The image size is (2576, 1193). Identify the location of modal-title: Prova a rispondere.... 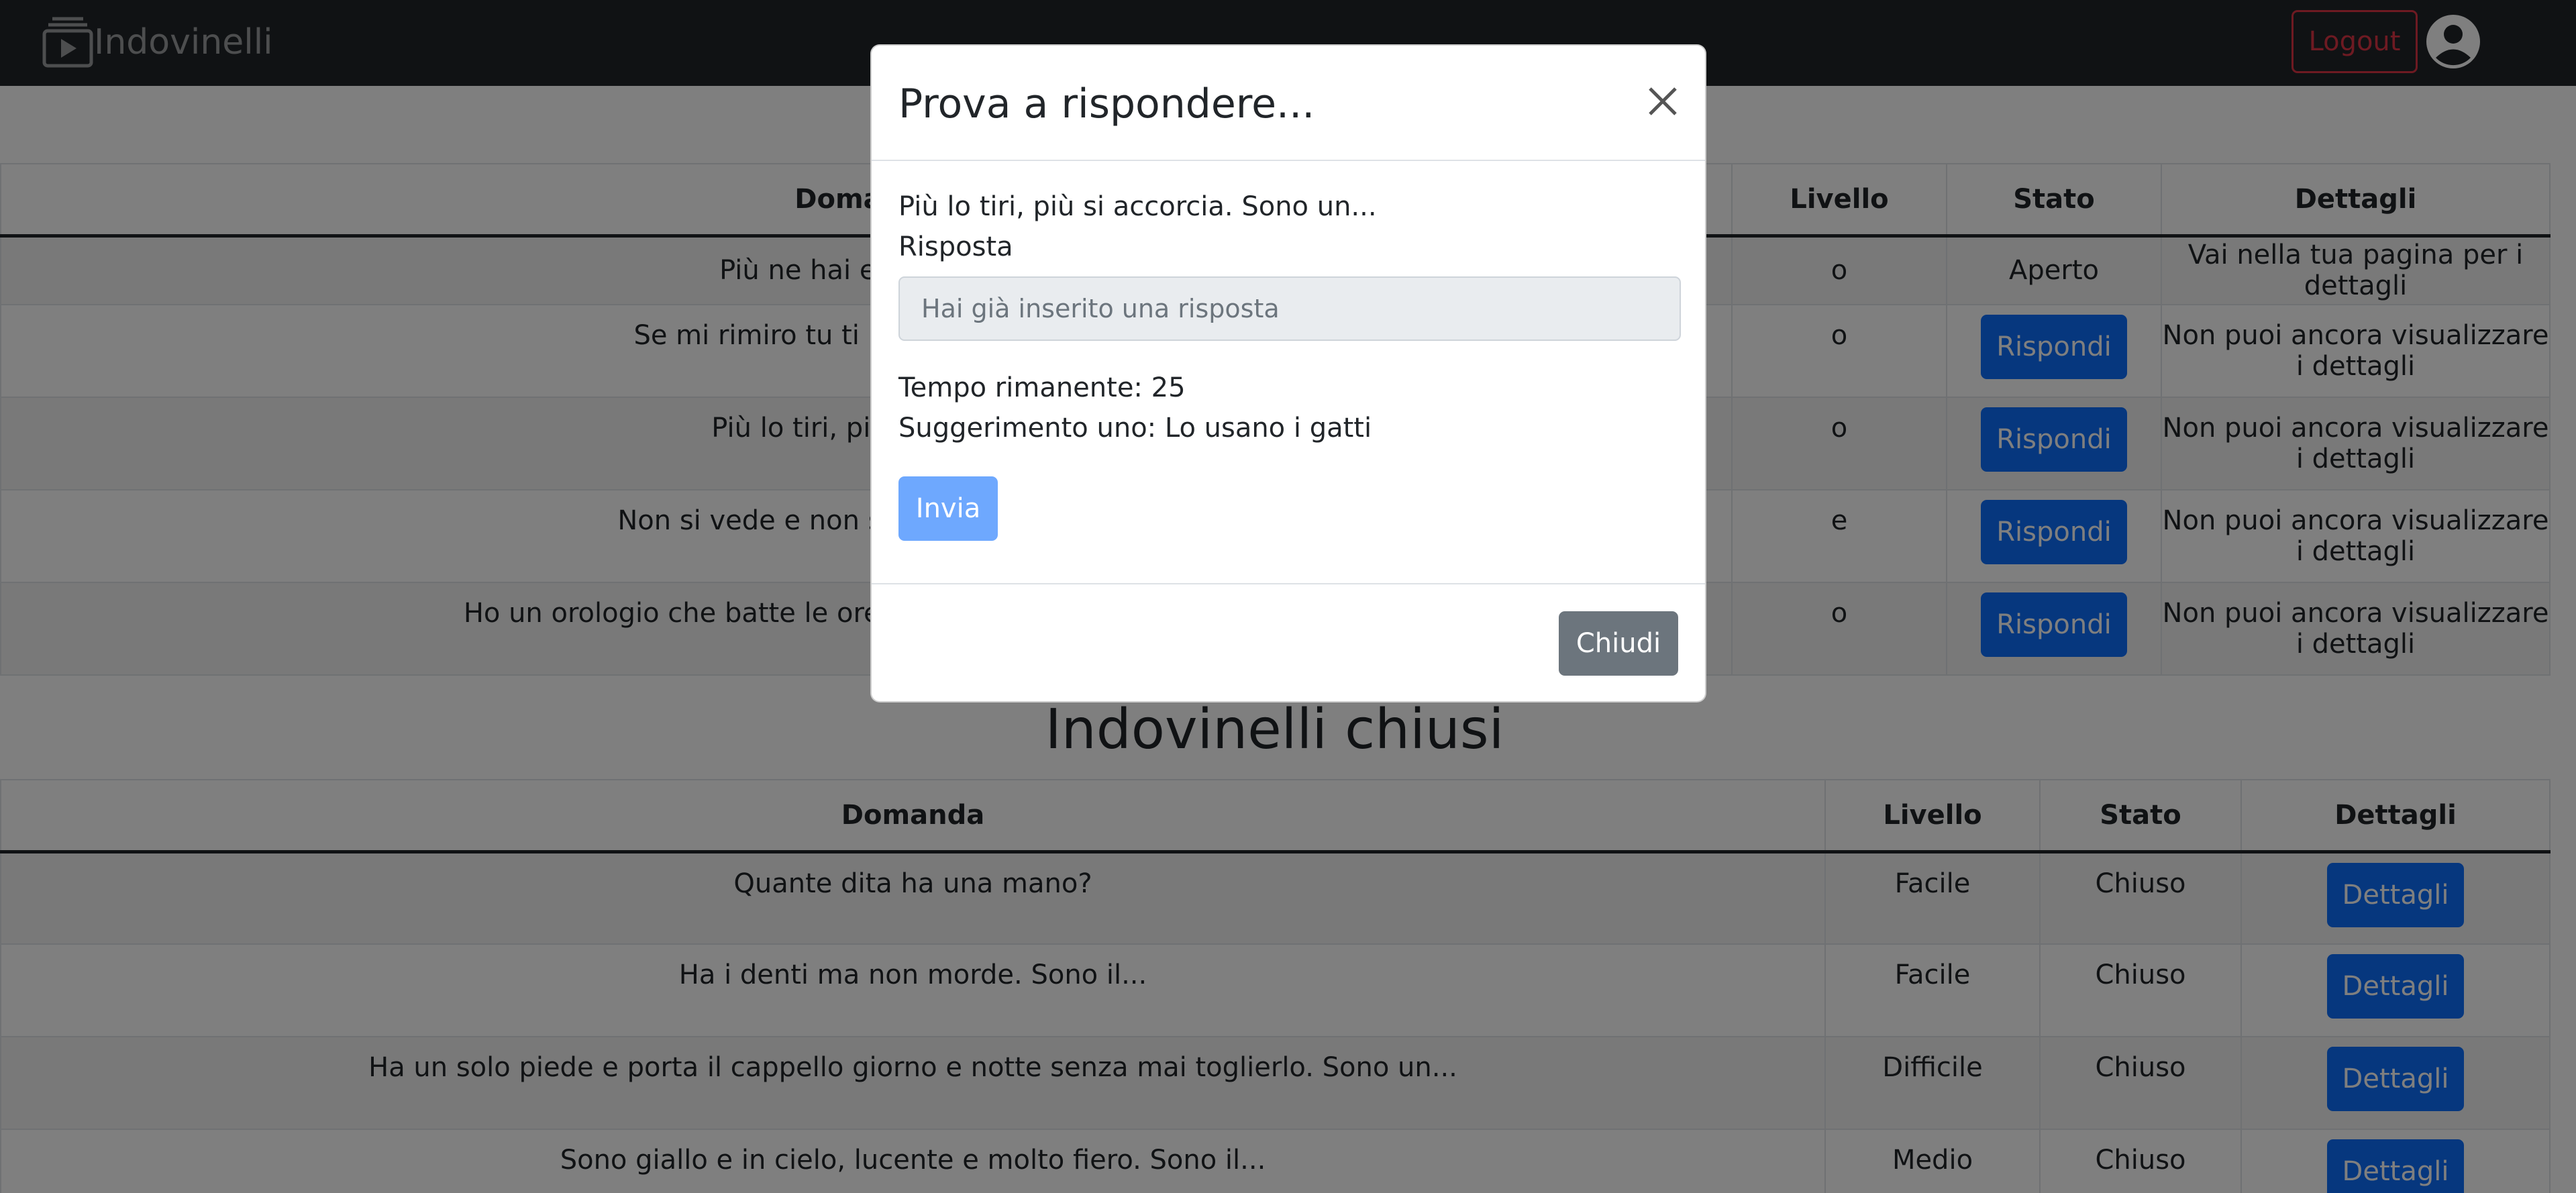
(1106, 104).